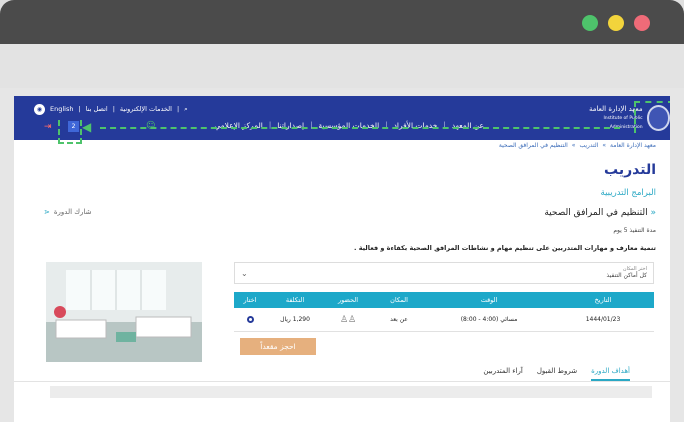  What do you see at coordinates (489, 319) in the screenshot?
I see `row-time: مسائي (4:00 - 8:00)` at bounding box center [489, 319].